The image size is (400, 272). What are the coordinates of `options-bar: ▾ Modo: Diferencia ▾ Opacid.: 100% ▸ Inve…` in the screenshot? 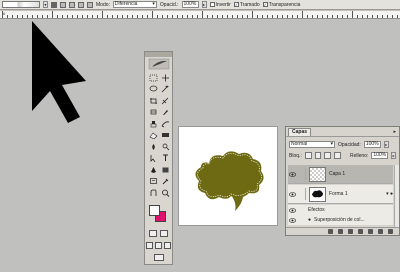 It's located at (200, 5).